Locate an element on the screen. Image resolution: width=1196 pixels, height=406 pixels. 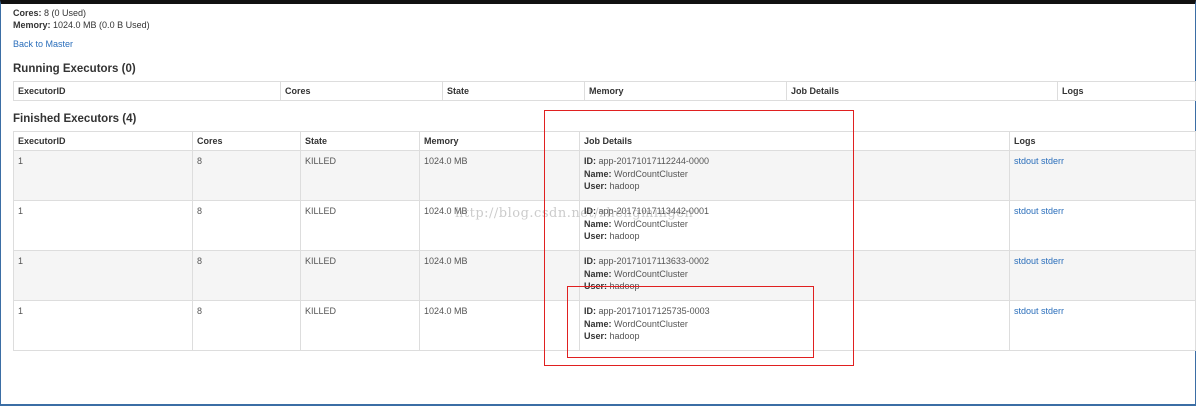
cores-value: 8 (0 Used) is located at coordinates (65, 13).